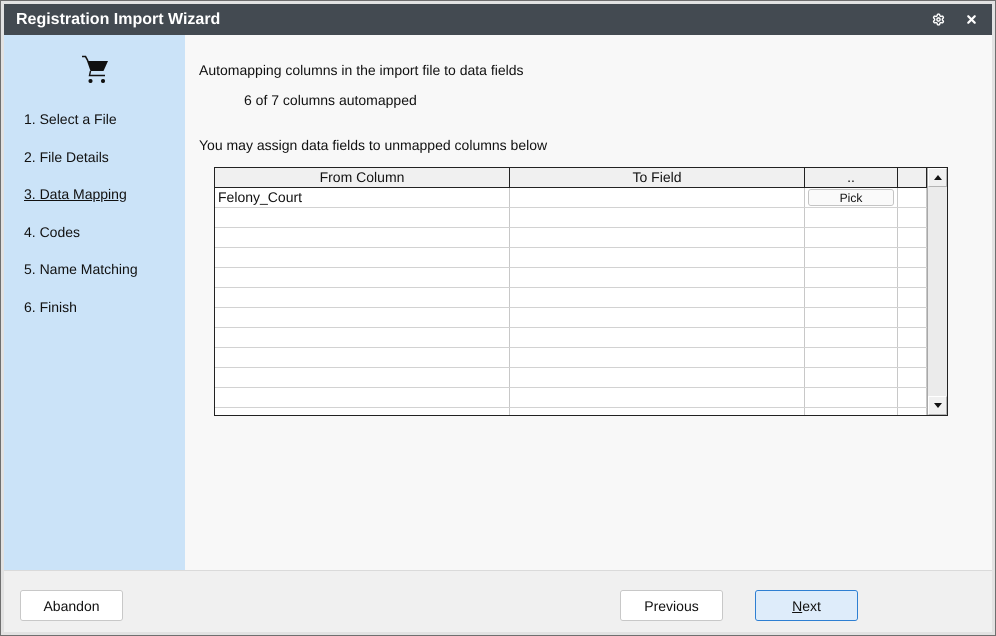 The width and height of the screenshot is (996, 636). I want to click on automapping-heading: Automapping columns in the import file to data fields, so click(361, 70).